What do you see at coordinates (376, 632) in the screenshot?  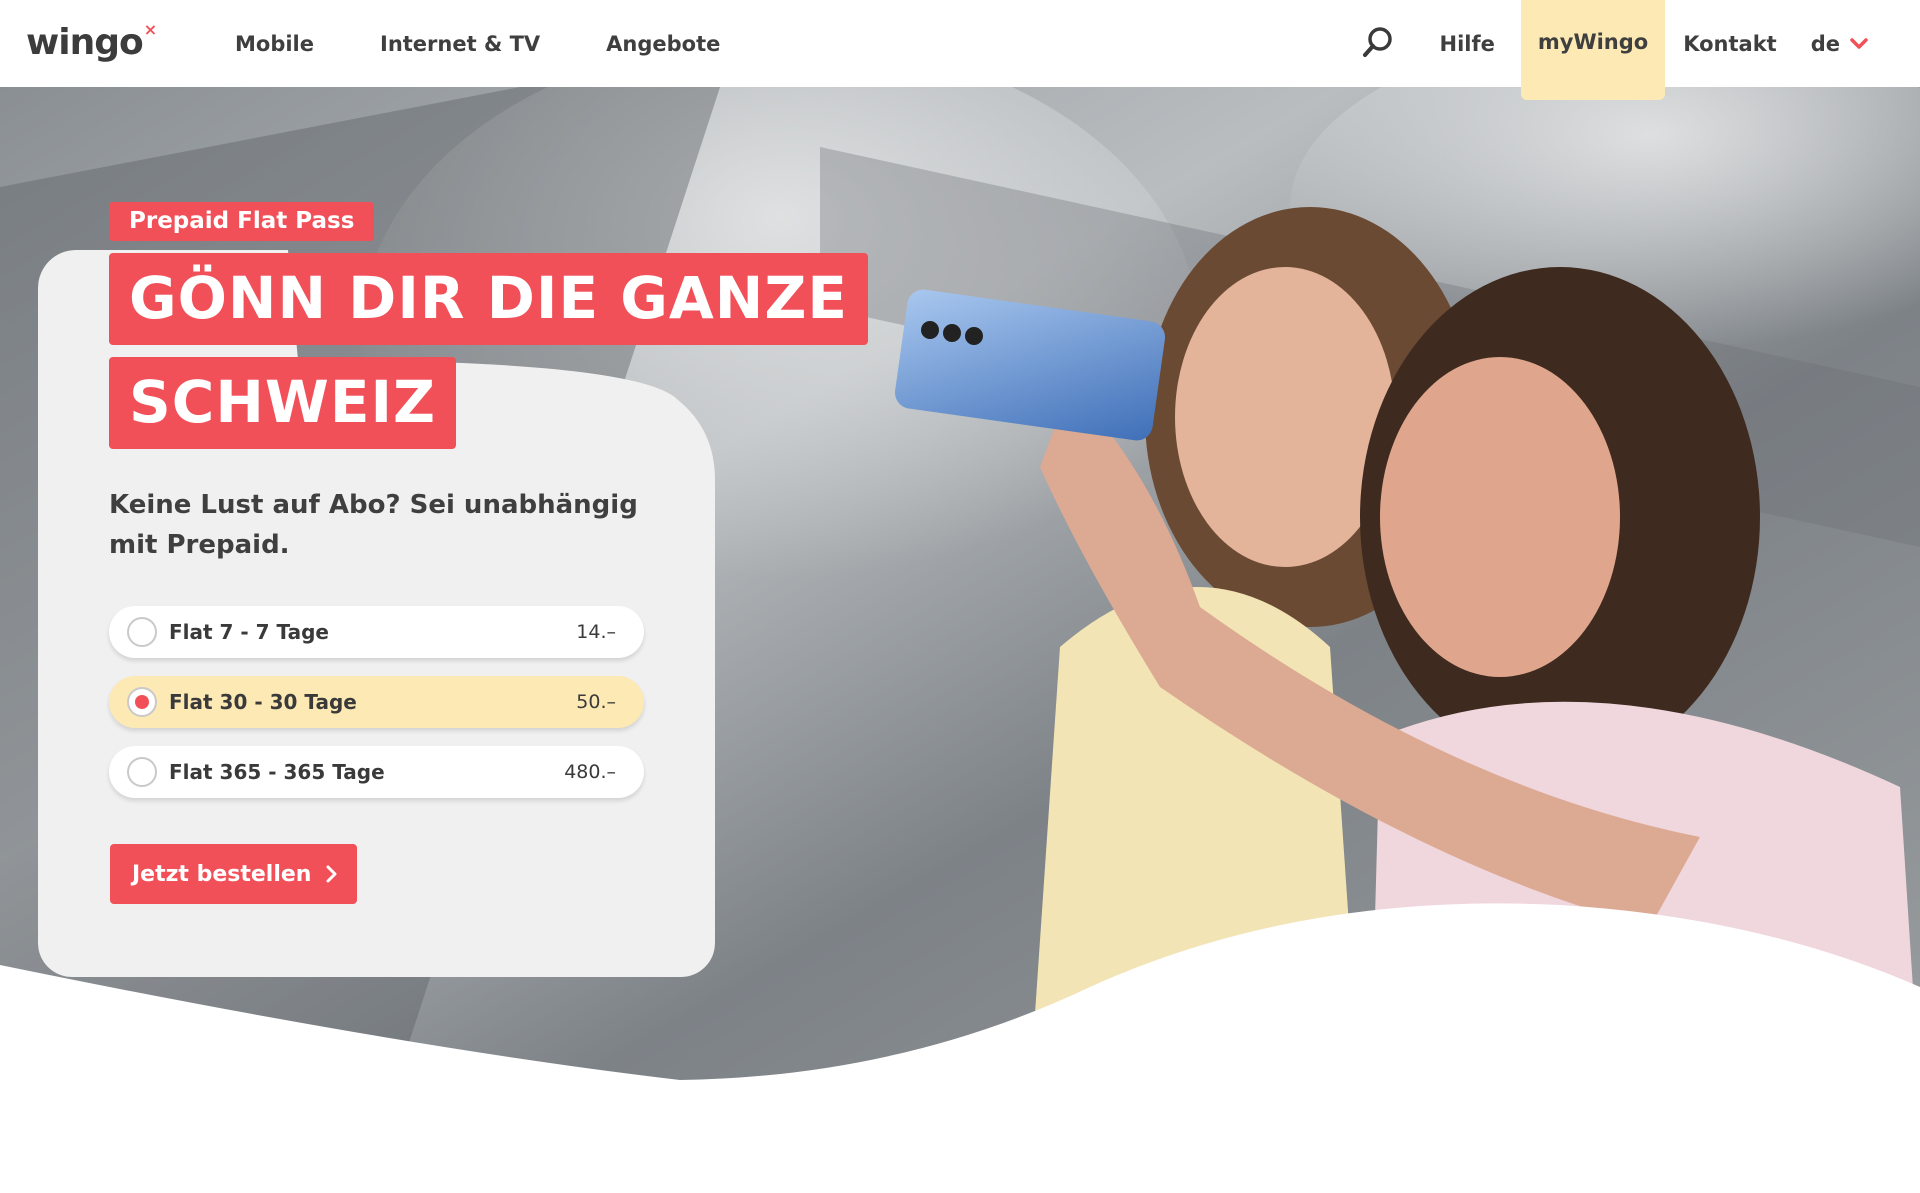 I see `plan-option-flat-7: Flat 7 - 7 Tage 14.–` at bounding box center [376, 632].